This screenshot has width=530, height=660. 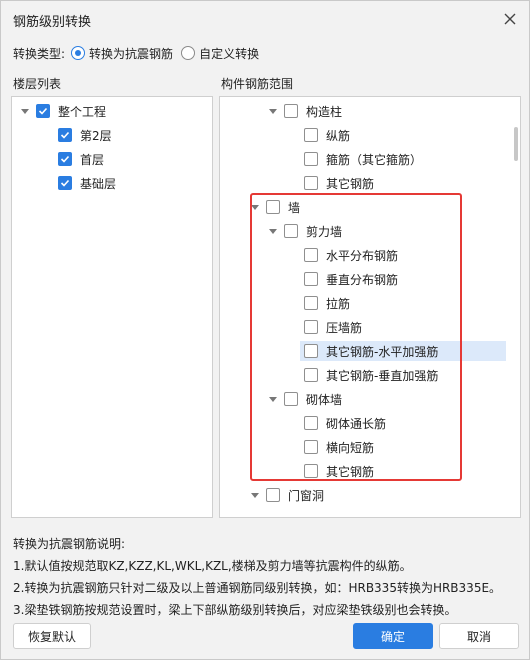 What do you see at coordinates (96, 135) in the screenshot?
I see `floor-label: 第2层` at bounding box center [96, 135].